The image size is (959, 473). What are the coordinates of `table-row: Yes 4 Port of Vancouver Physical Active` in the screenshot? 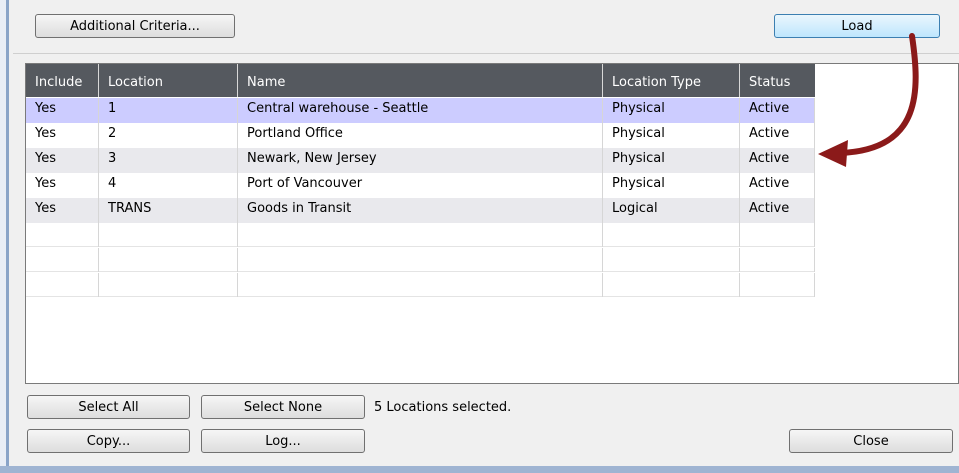 It's located at (492, 185).